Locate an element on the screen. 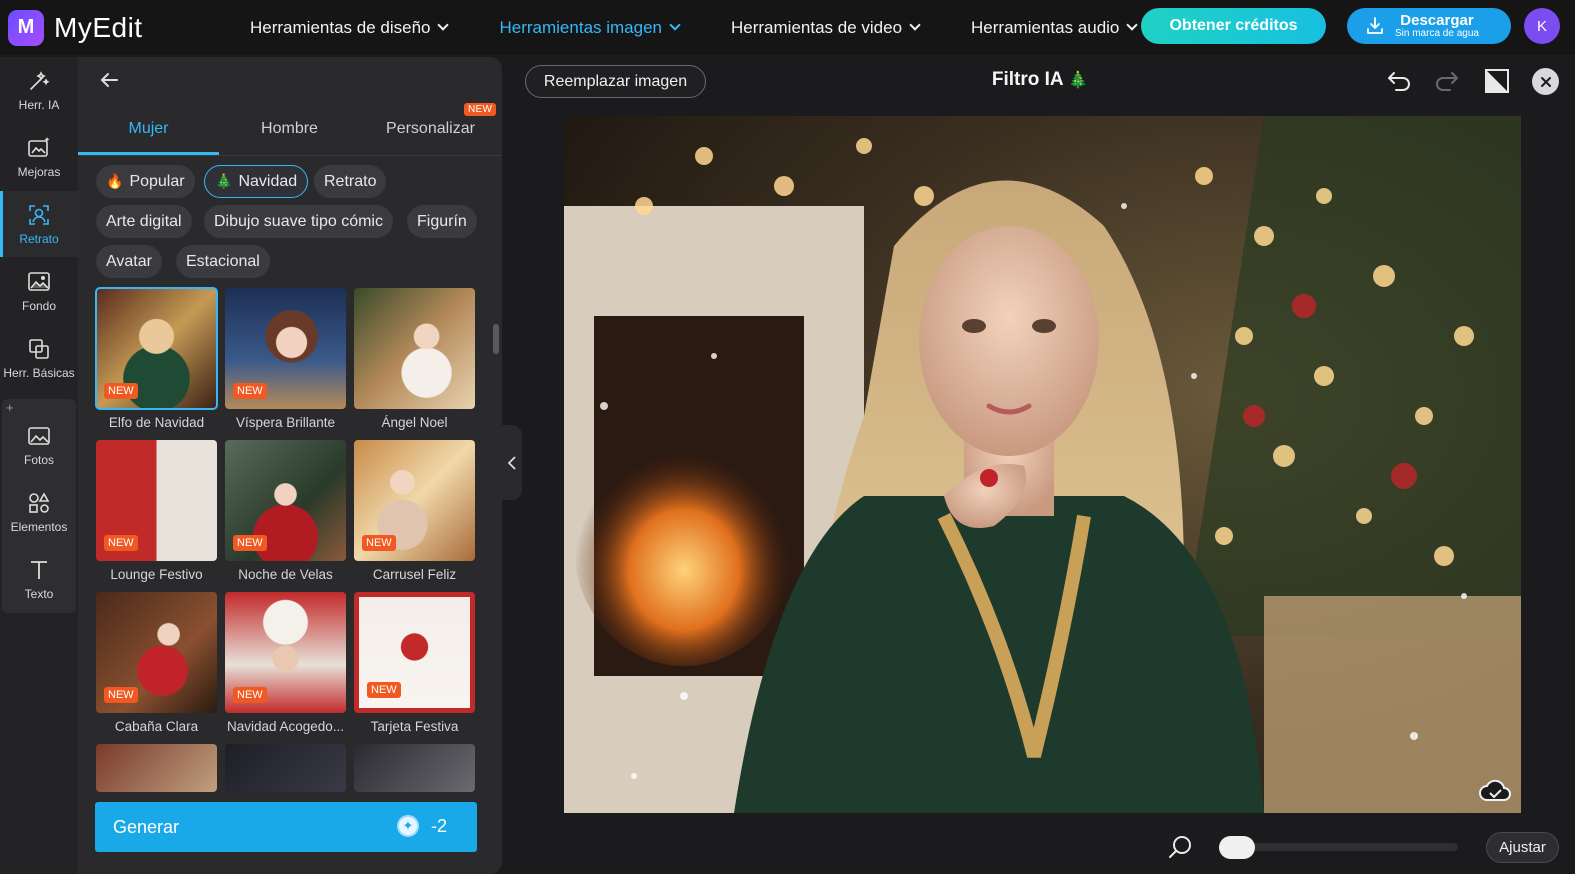 The width and height of the screenshot is (1575, 874). zoom-icon is located at coordinates (1181, 847).